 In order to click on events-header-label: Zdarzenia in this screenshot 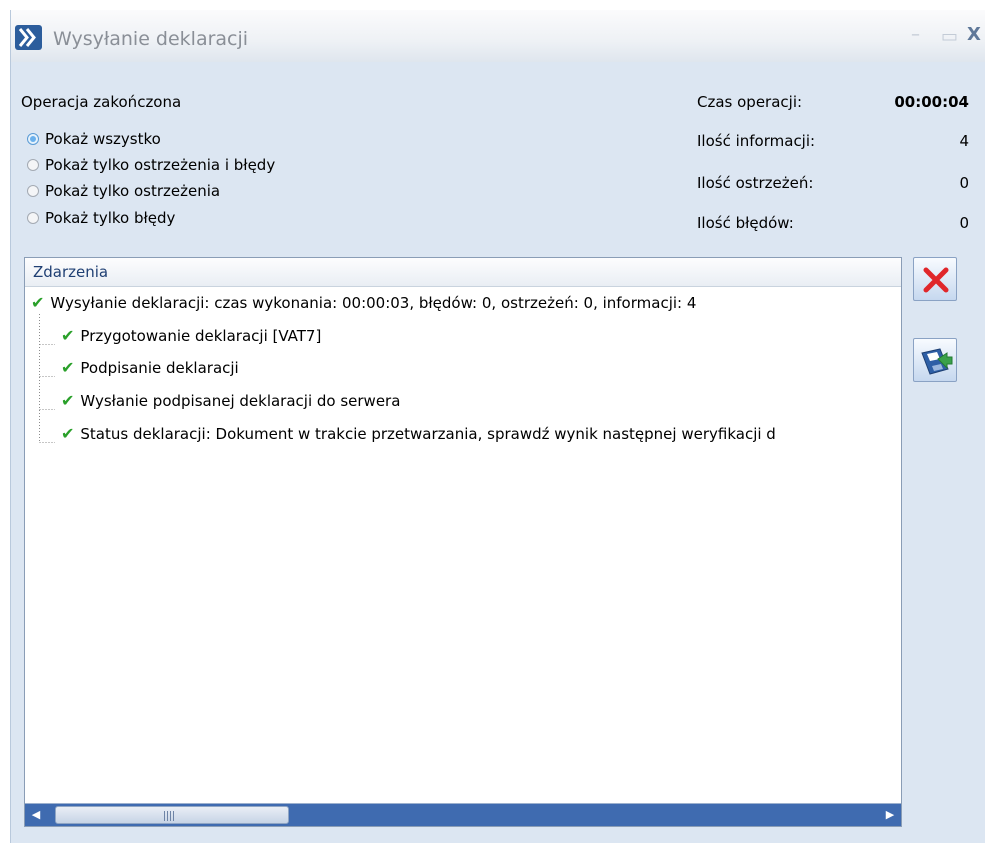, I will do `click(71, 272)`.